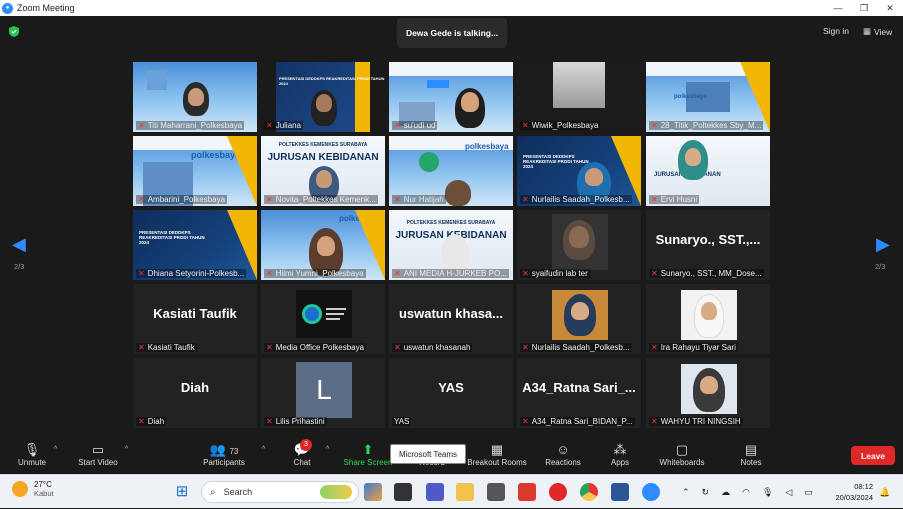 The image size is (903, 509). What do you see at coordinates (224, 449) in the screenshot?
I see `participants-icon: 👥 73` at bounding box center [224, 449].